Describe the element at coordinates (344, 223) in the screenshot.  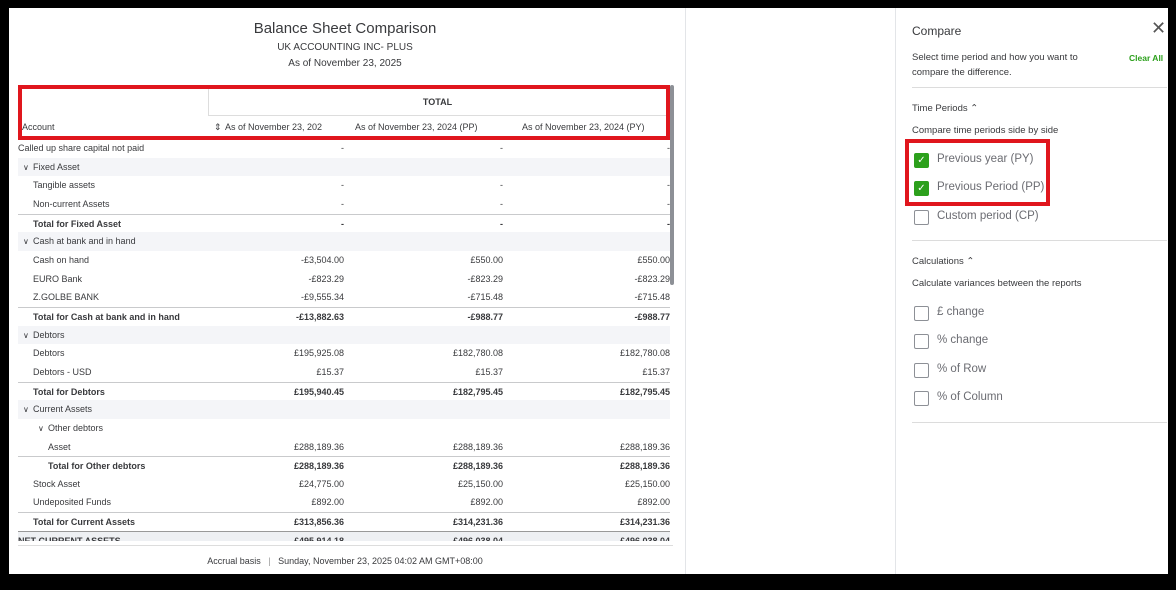
I see `table-row: Total for Fixed Asset - - -` at that location.